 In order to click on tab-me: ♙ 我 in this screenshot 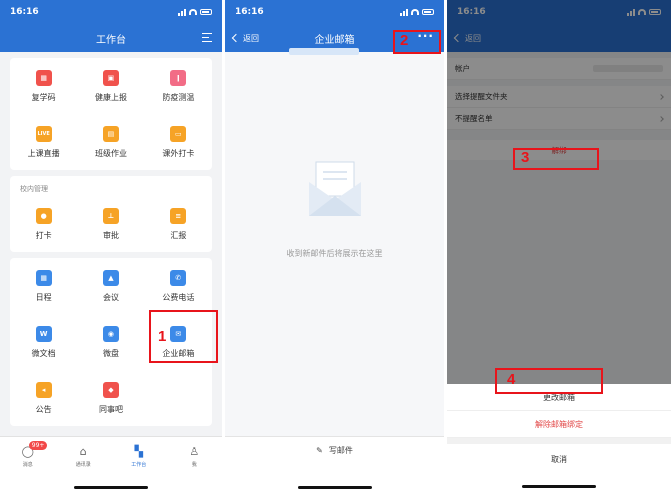, I will do `click(194, 456)`.